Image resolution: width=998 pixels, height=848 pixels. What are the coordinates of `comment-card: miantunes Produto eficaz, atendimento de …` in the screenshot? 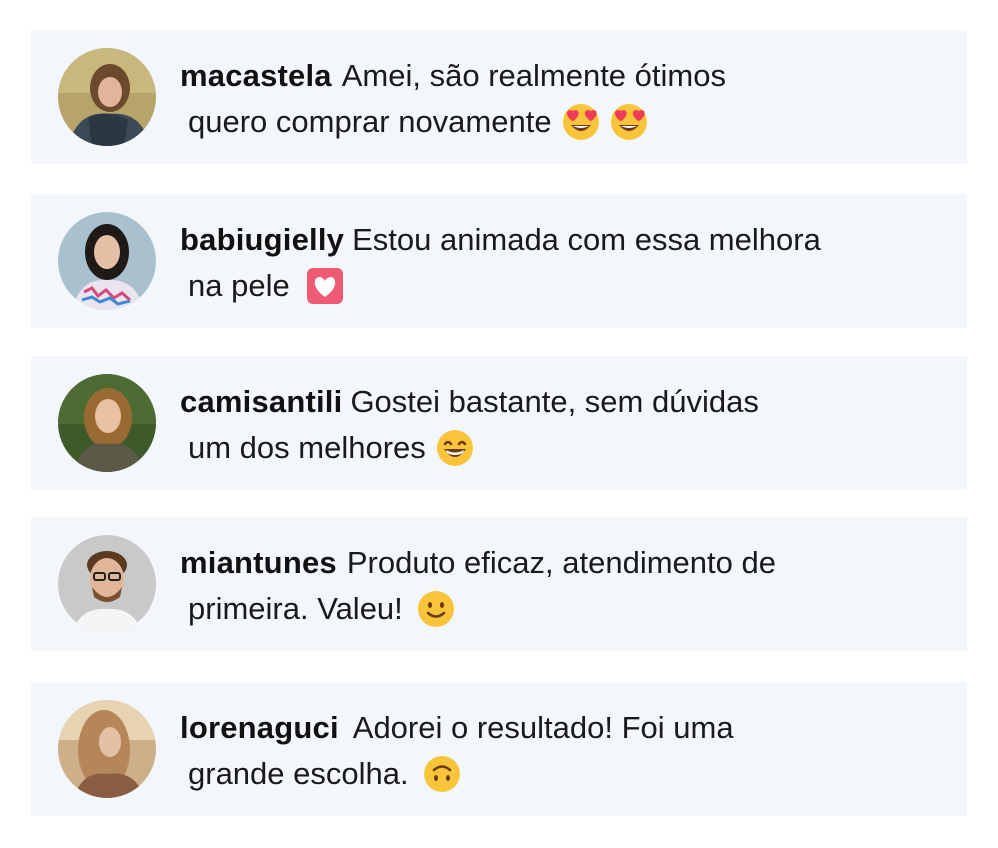 It's located at (499, 584).